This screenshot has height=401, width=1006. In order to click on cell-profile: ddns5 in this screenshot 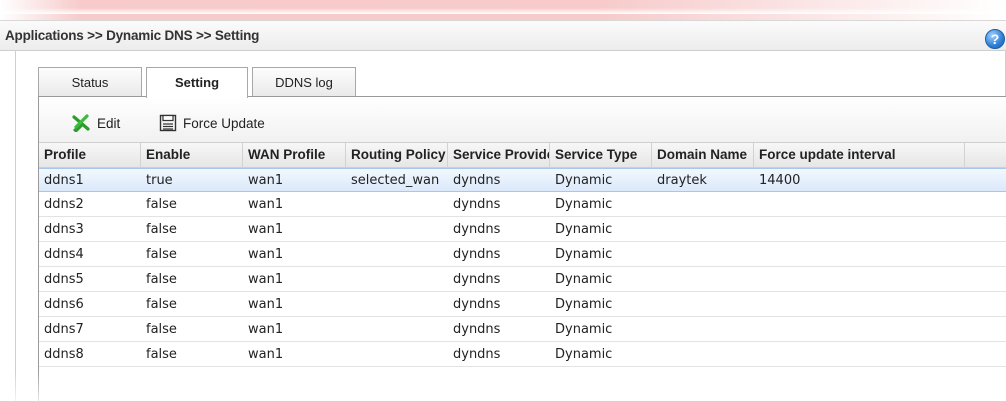, I will do `click(64, 279)`.